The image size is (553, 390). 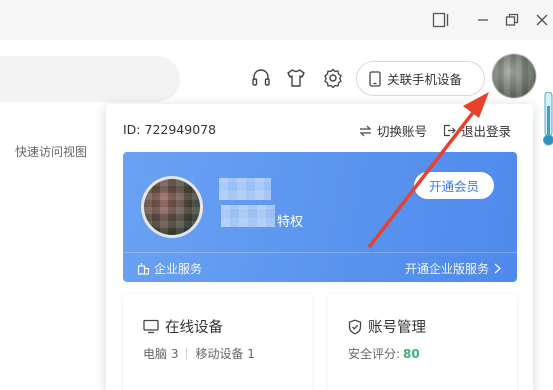 I want to click on open-vip-button: 开通会员, so click(x=454, y=185).